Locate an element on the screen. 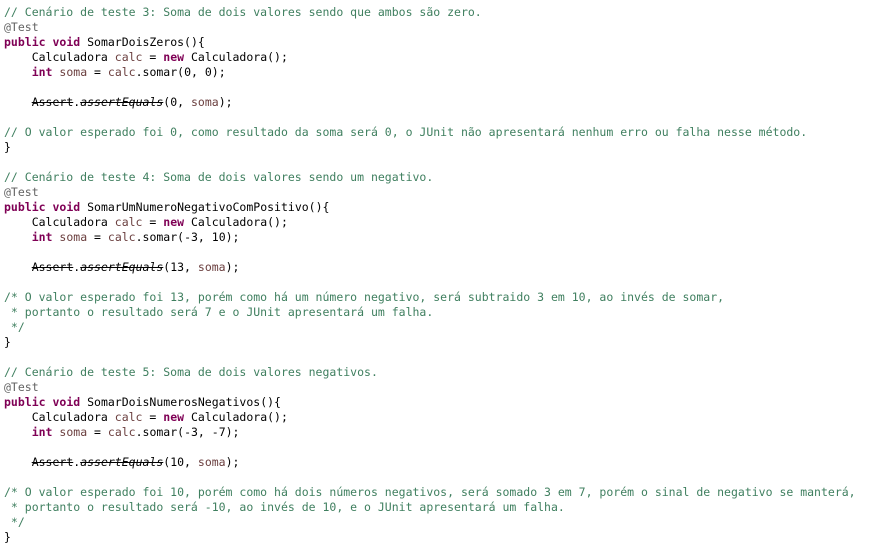 The image size is (869, 553). code-line: public void SomarDoisZeros(){ is located at coordinates (430, 42).